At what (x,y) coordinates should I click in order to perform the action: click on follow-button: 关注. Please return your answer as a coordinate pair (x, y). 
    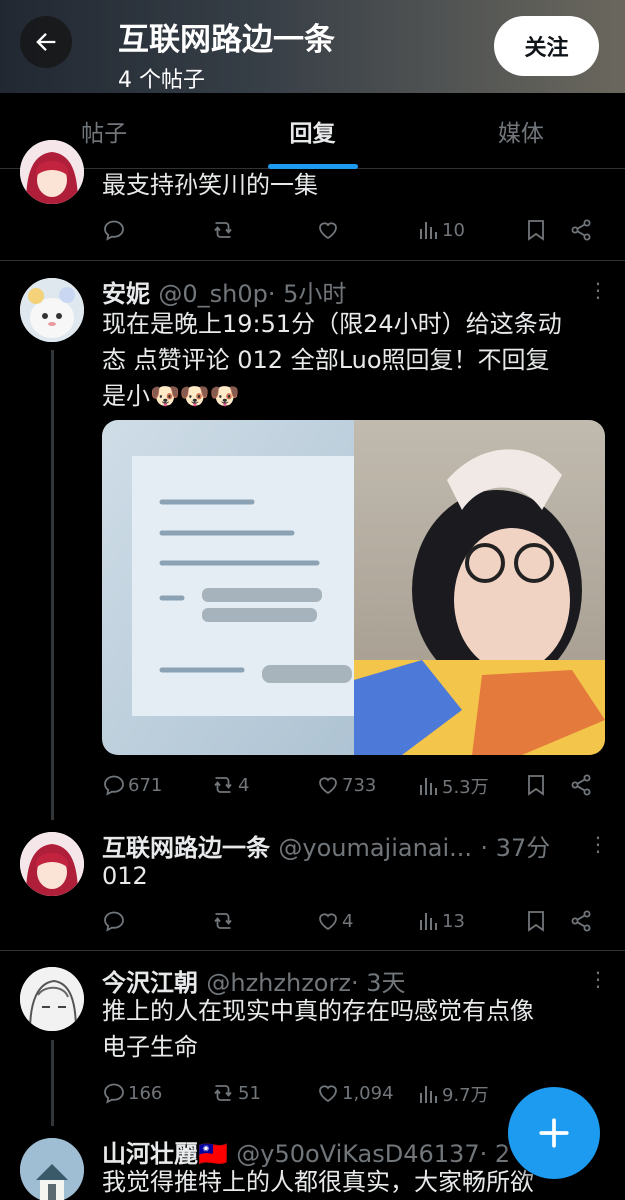
    Looking at the image, I should click on (546, 46).